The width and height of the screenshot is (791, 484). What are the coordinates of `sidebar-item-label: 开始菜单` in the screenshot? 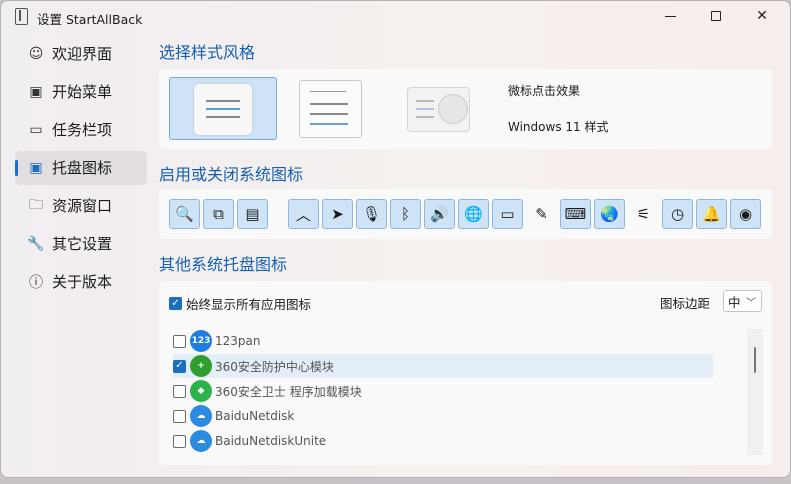 It's located at (82, 91).